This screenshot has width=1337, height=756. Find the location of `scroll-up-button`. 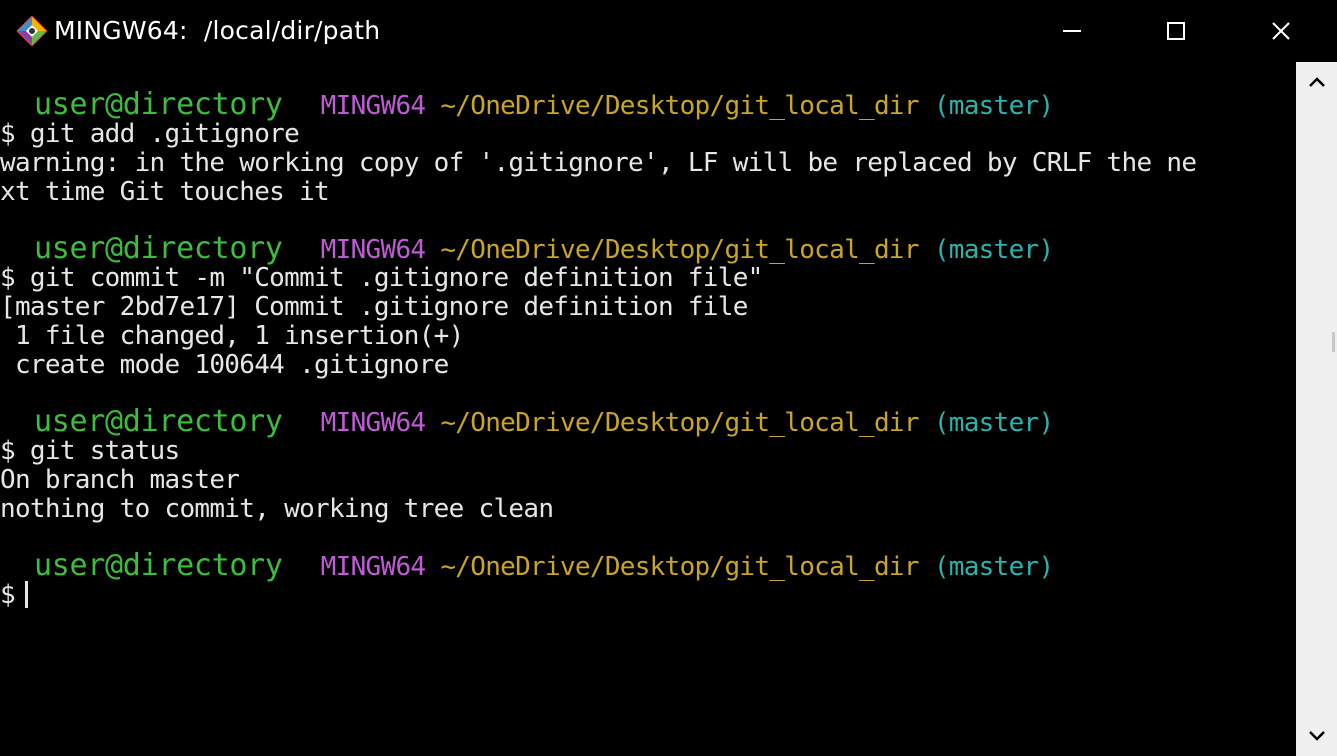

scroll-up-button is located at coordinates (1316, 82).